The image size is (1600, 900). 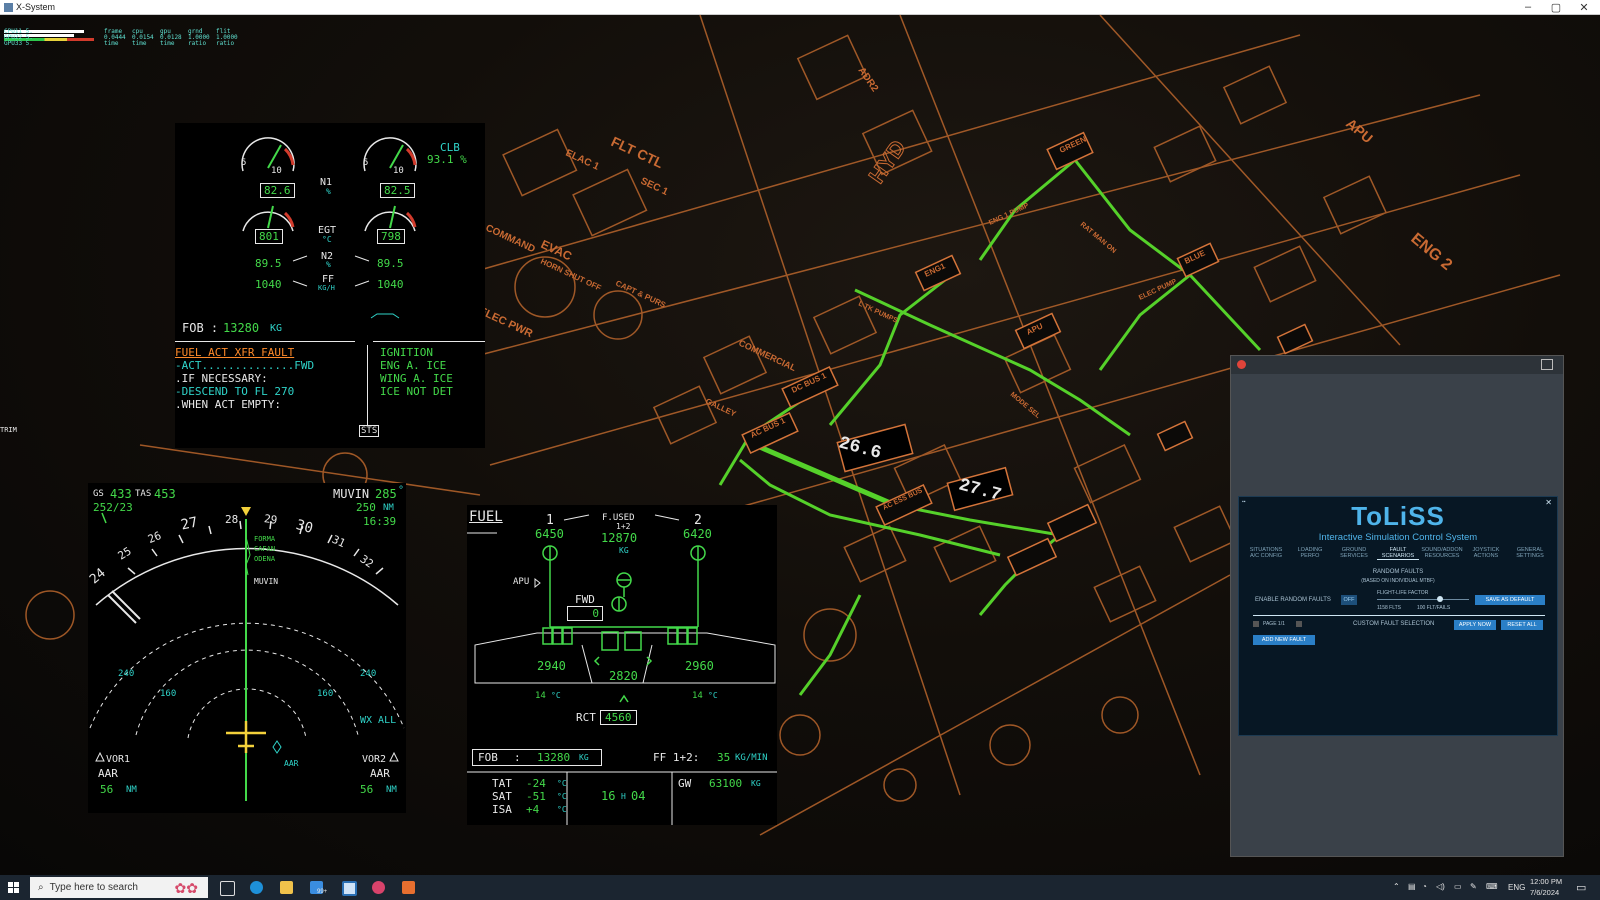 What do you see at coordinates (654, 187) in the screenshot?
I see `svg-text: SEC 1` at bounding box center [654, 187].